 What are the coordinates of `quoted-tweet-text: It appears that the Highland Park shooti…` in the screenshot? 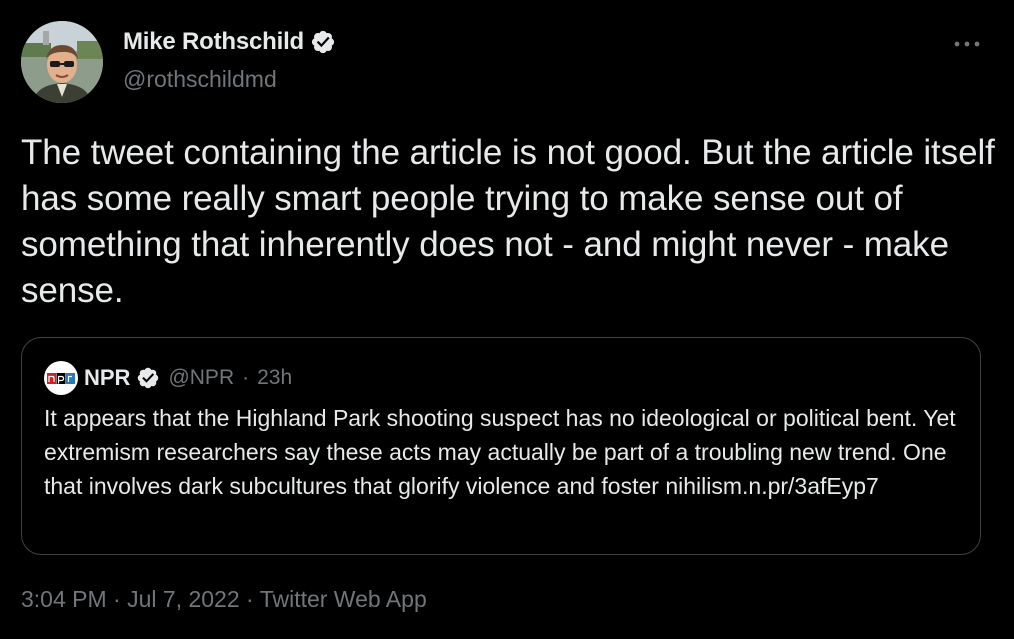 It's located at (506, 452).